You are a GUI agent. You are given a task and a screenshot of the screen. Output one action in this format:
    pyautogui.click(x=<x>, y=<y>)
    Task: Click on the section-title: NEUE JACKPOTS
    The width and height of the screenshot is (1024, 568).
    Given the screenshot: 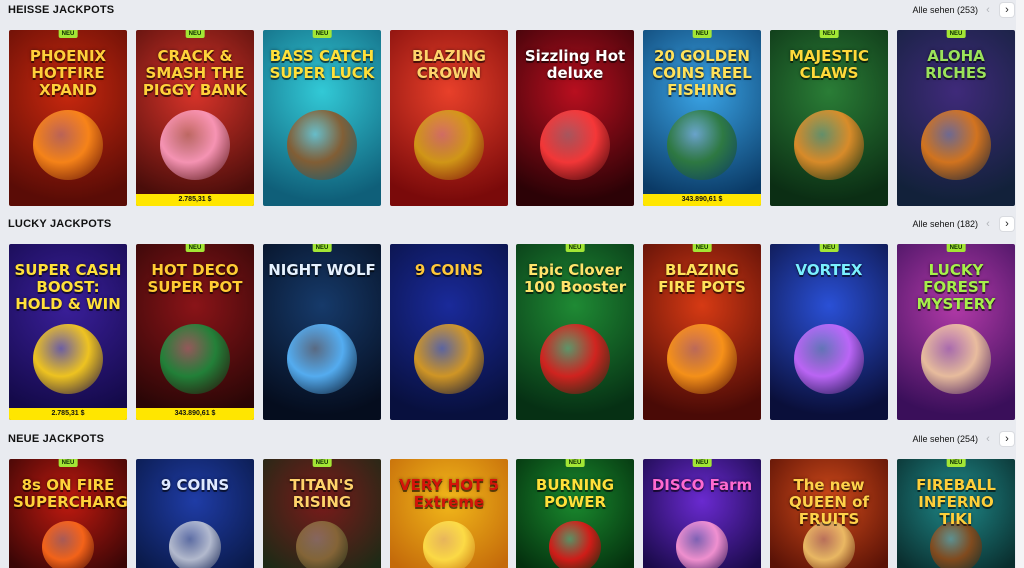 What is the action you would take?
    pyautogui.click(x=56, y=439)
    